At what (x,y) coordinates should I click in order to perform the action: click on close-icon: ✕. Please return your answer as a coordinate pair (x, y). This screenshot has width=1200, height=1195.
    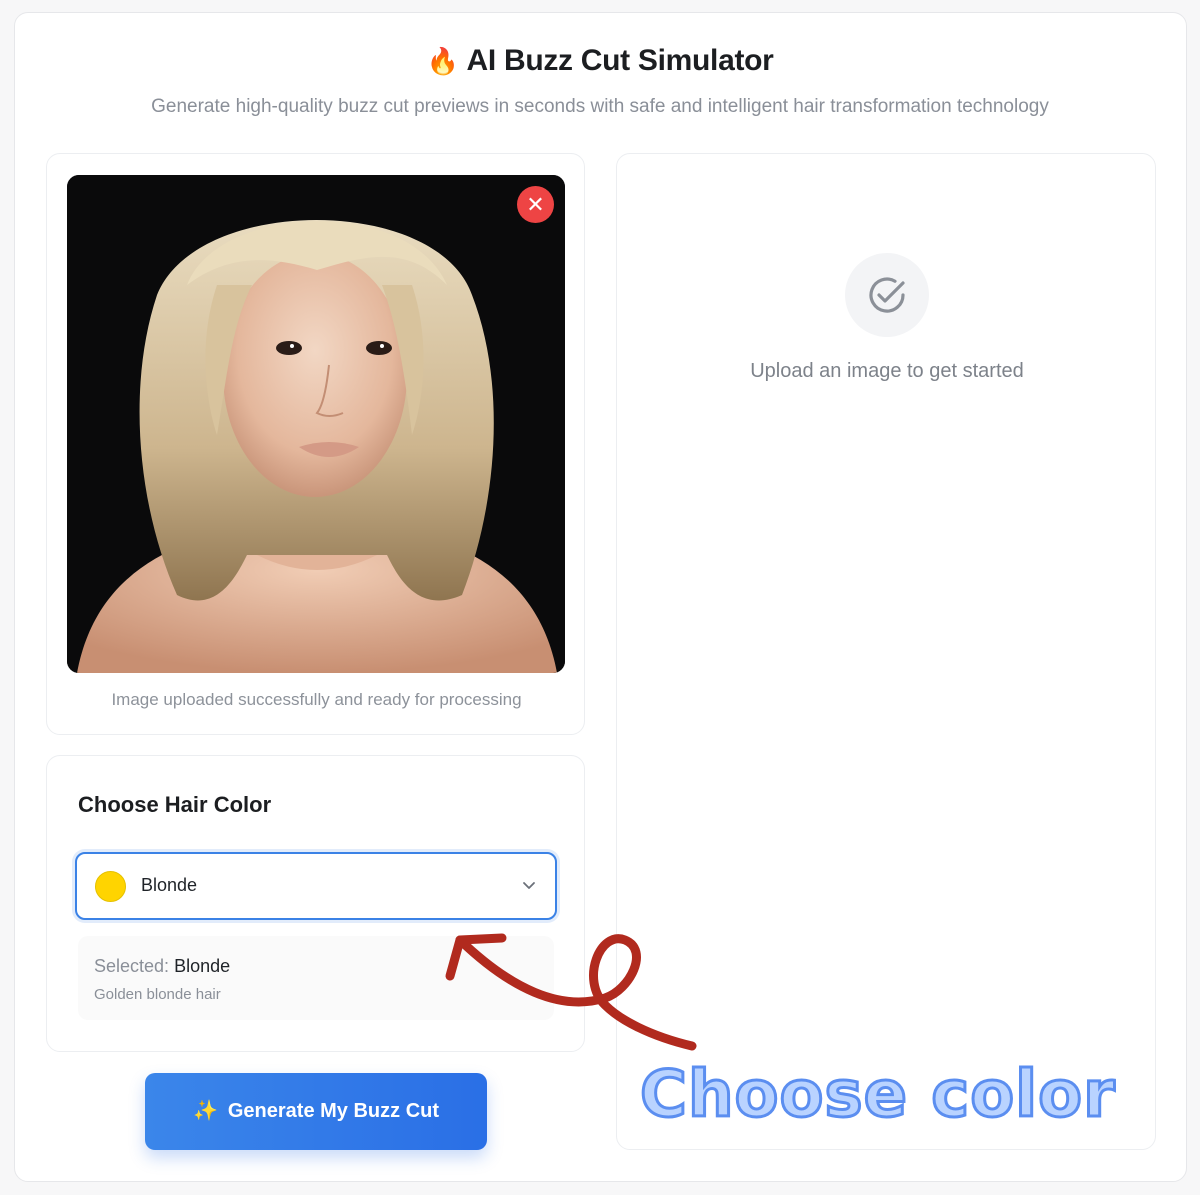
    Looking at the image, I should click on (535, 204).